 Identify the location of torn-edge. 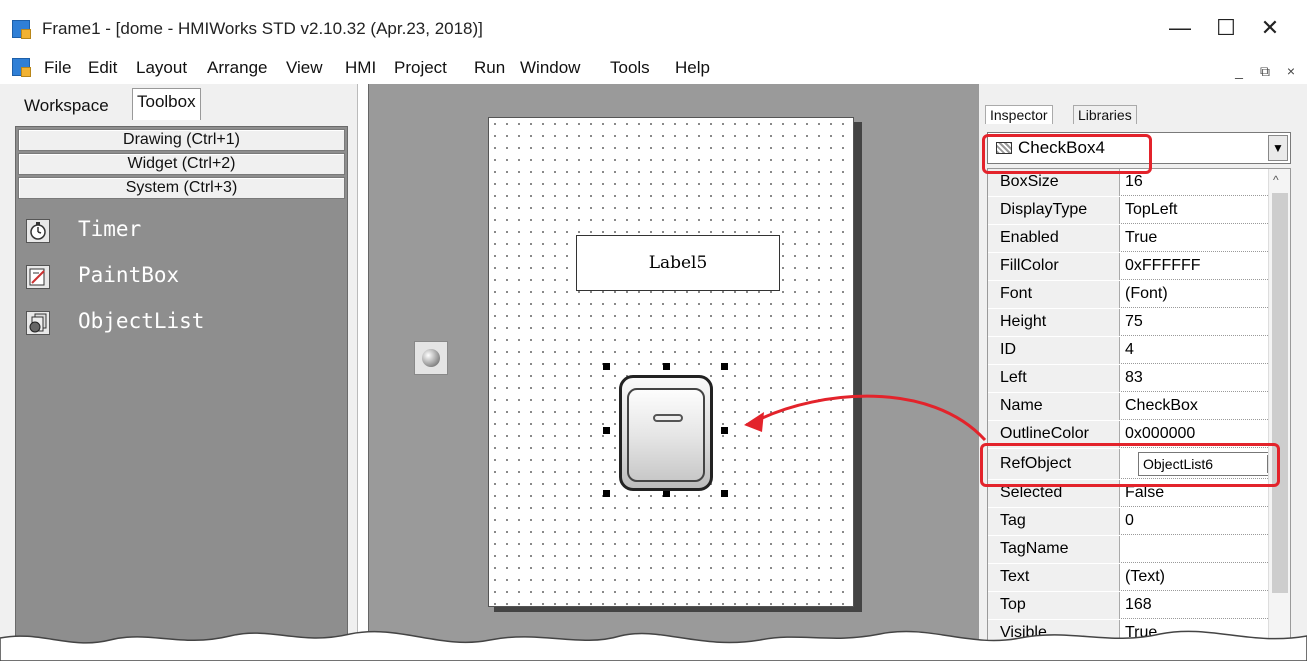
(653, 645).